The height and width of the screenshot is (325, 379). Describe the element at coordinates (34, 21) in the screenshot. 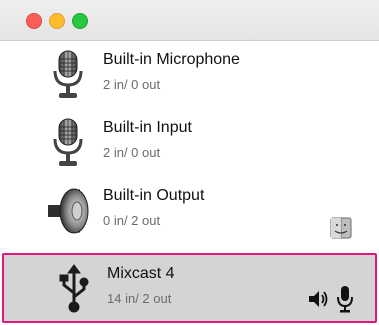

I see `close-button` at that location.